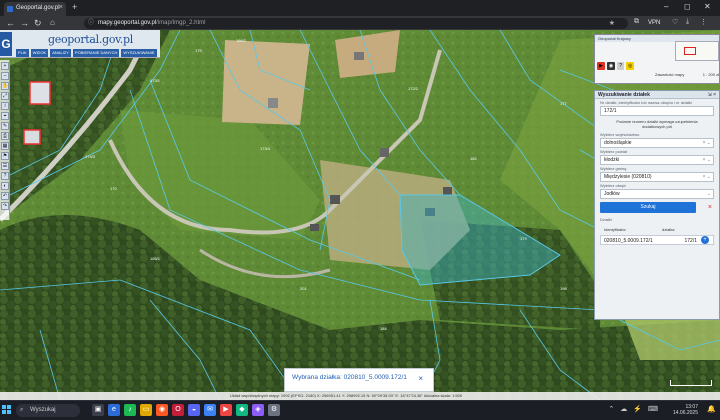  Describe the element at coordinates (611, 66) in the screenshot. I see `camera-icon: ◉` at that location.